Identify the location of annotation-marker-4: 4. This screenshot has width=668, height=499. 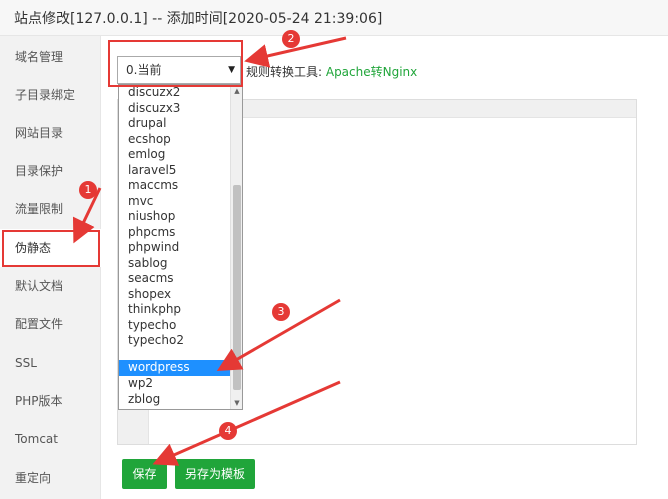
(228, 431).